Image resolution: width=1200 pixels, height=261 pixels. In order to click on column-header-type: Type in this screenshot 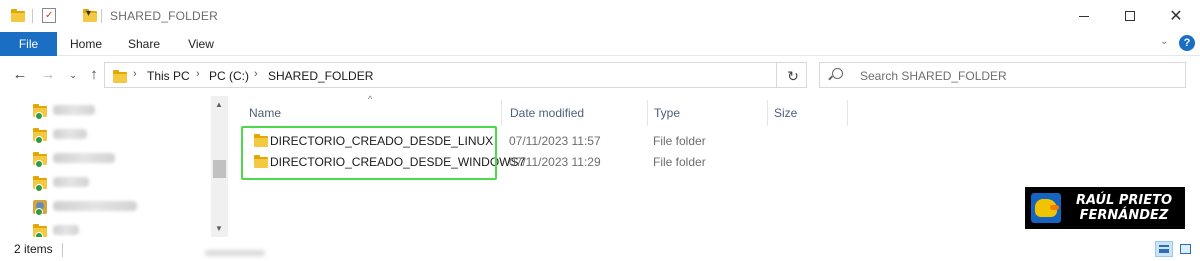, I will do `click(707, 113)`.